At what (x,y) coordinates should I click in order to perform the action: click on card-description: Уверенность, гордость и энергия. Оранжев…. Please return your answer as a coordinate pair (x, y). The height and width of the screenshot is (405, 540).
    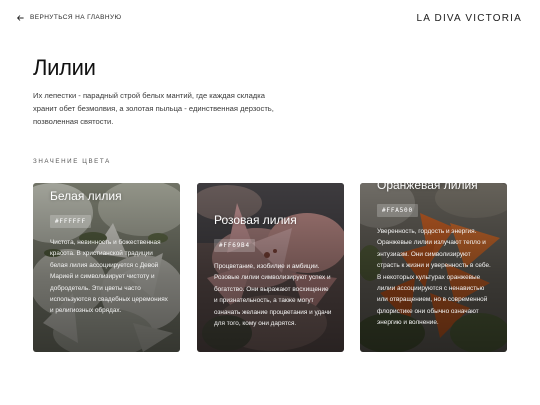
    Looking at the image, I should click on (434, 277).